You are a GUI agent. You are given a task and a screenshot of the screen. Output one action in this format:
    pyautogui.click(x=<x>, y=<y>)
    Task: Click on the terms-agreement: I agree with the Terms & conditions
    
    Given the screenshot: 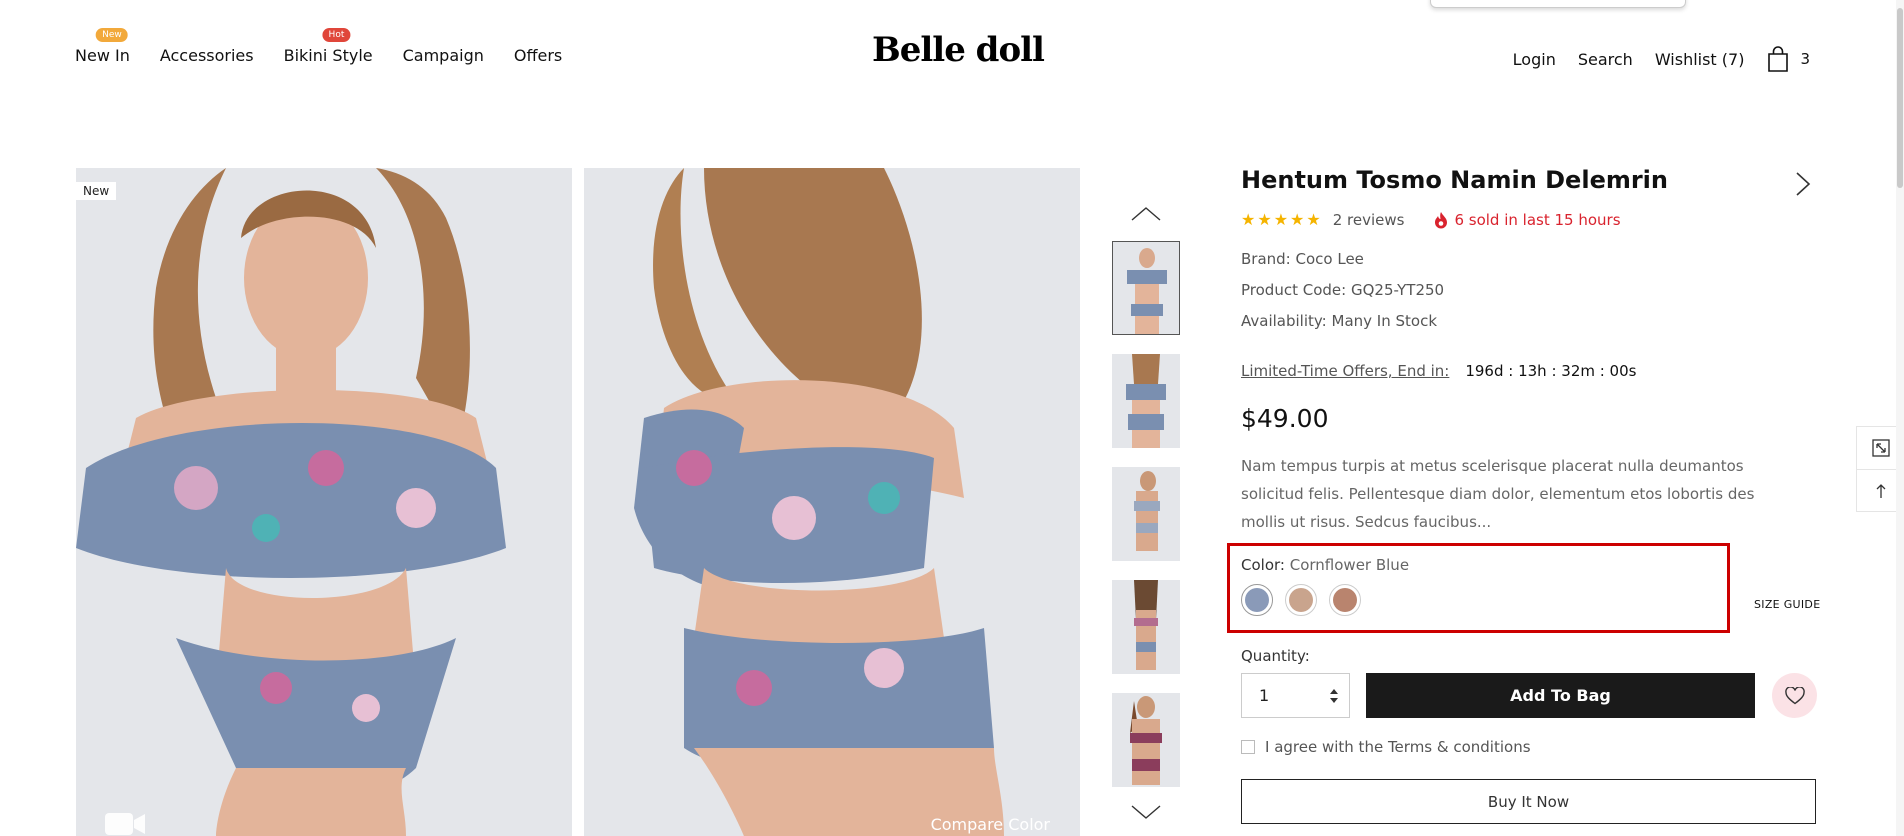 What is the action you would take?
    pyautogui.click(x=1386, y=747)
    